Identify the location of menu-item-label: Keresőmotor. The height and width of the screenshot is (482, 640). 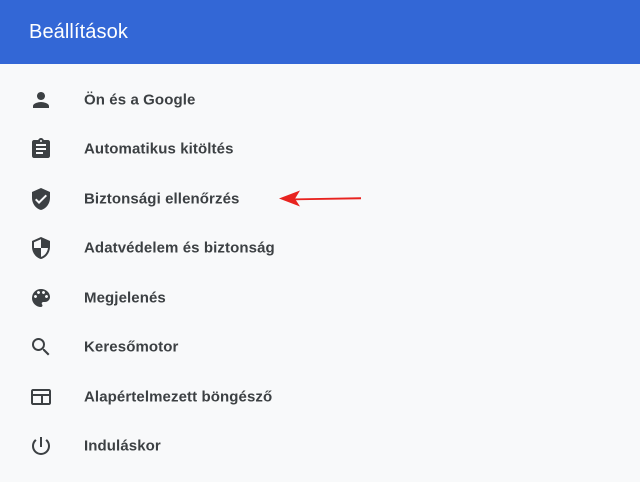
(131, 347).